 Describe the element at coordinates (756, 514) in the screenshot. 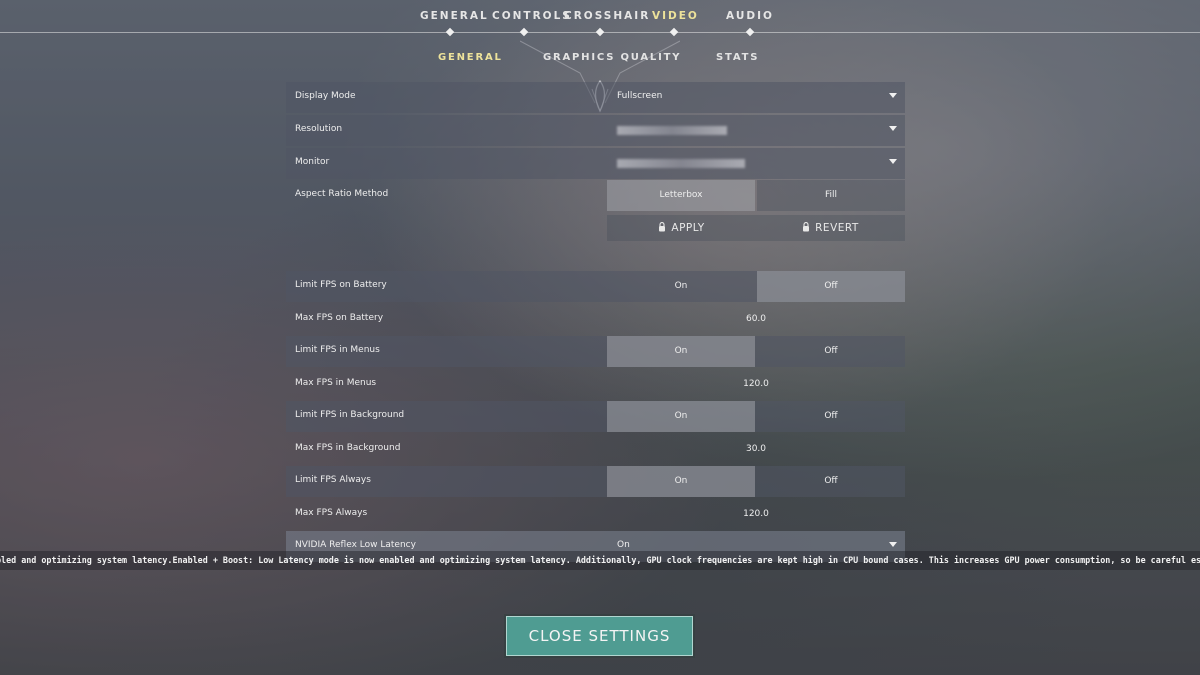

I see `max-fps-always-value: 120.0` at that location.